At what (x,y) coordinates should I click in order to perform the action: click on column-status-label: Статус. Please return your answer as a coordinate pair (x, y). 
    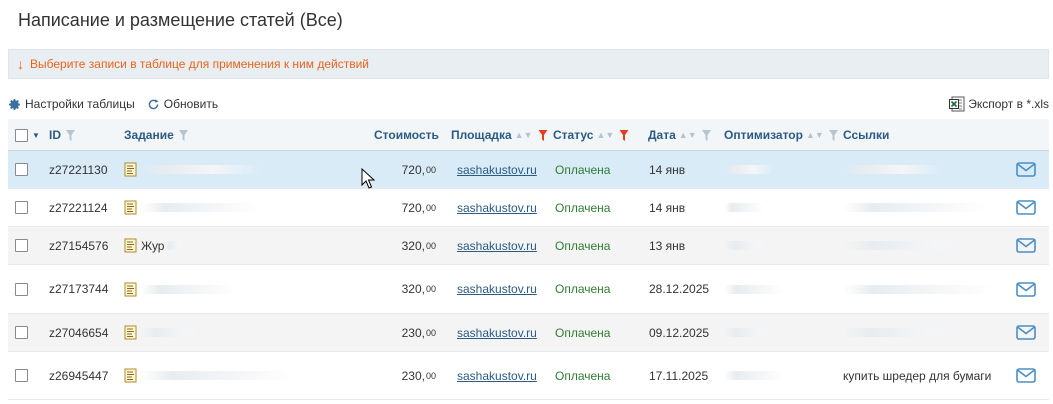
    Looking at the image, I should click on (573, 135).